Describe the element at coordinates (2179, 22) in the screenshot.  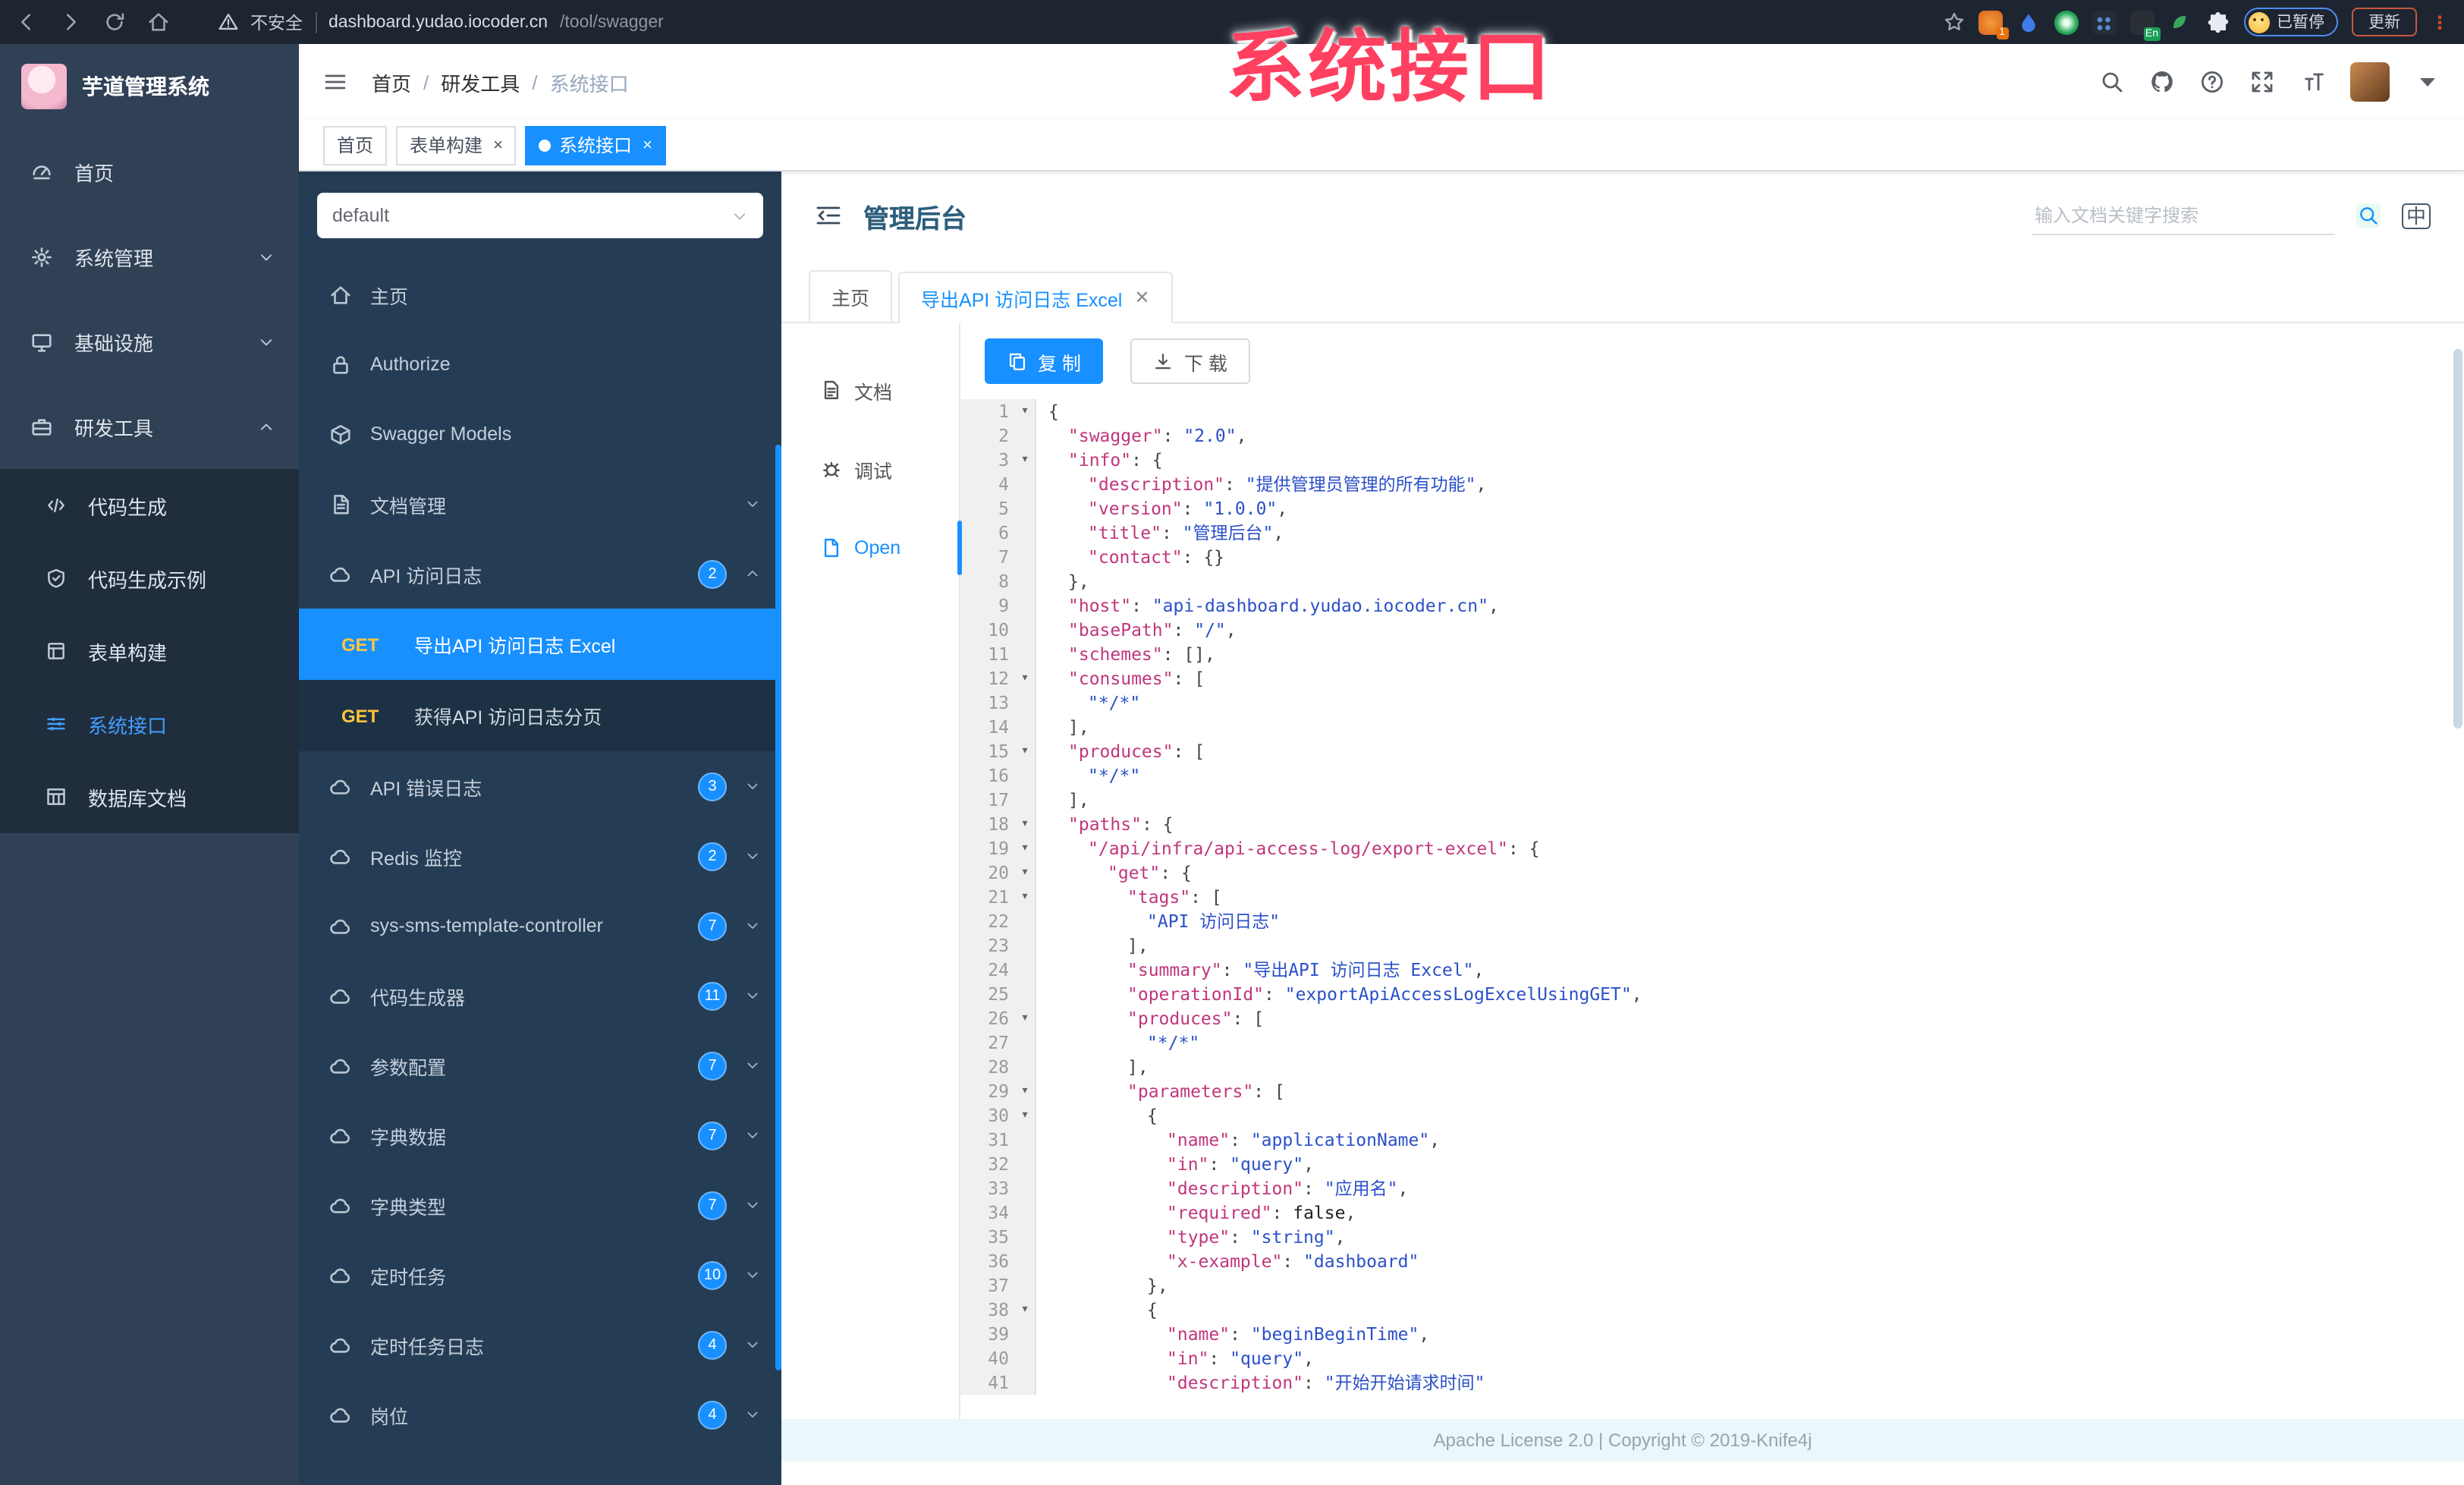
I see `extension-leaf-icon` at that location.